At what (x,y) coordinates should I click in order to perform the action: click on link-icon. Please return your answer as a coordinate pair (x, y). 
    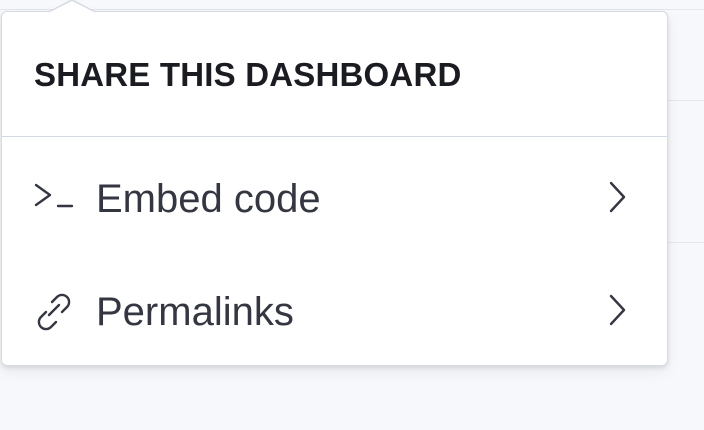
    Looking at the image, I should click on (54, 311).